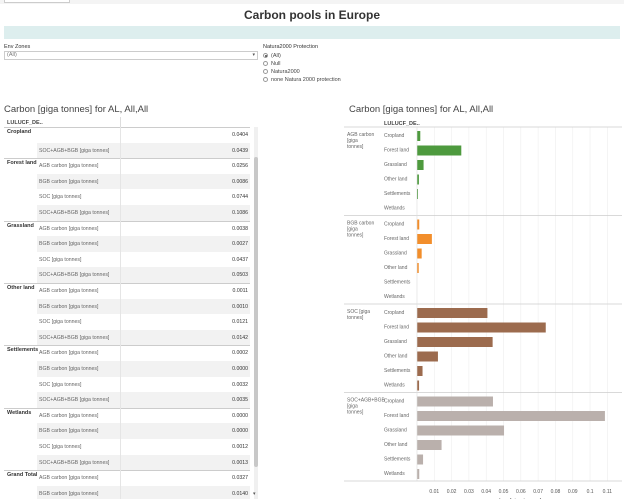 The image size is (624, 502). Describe the element at coordinates (127, 492) in the screenshot. I see `table-row: BGB carbon [giga tonnes] 0.0140` at that location.